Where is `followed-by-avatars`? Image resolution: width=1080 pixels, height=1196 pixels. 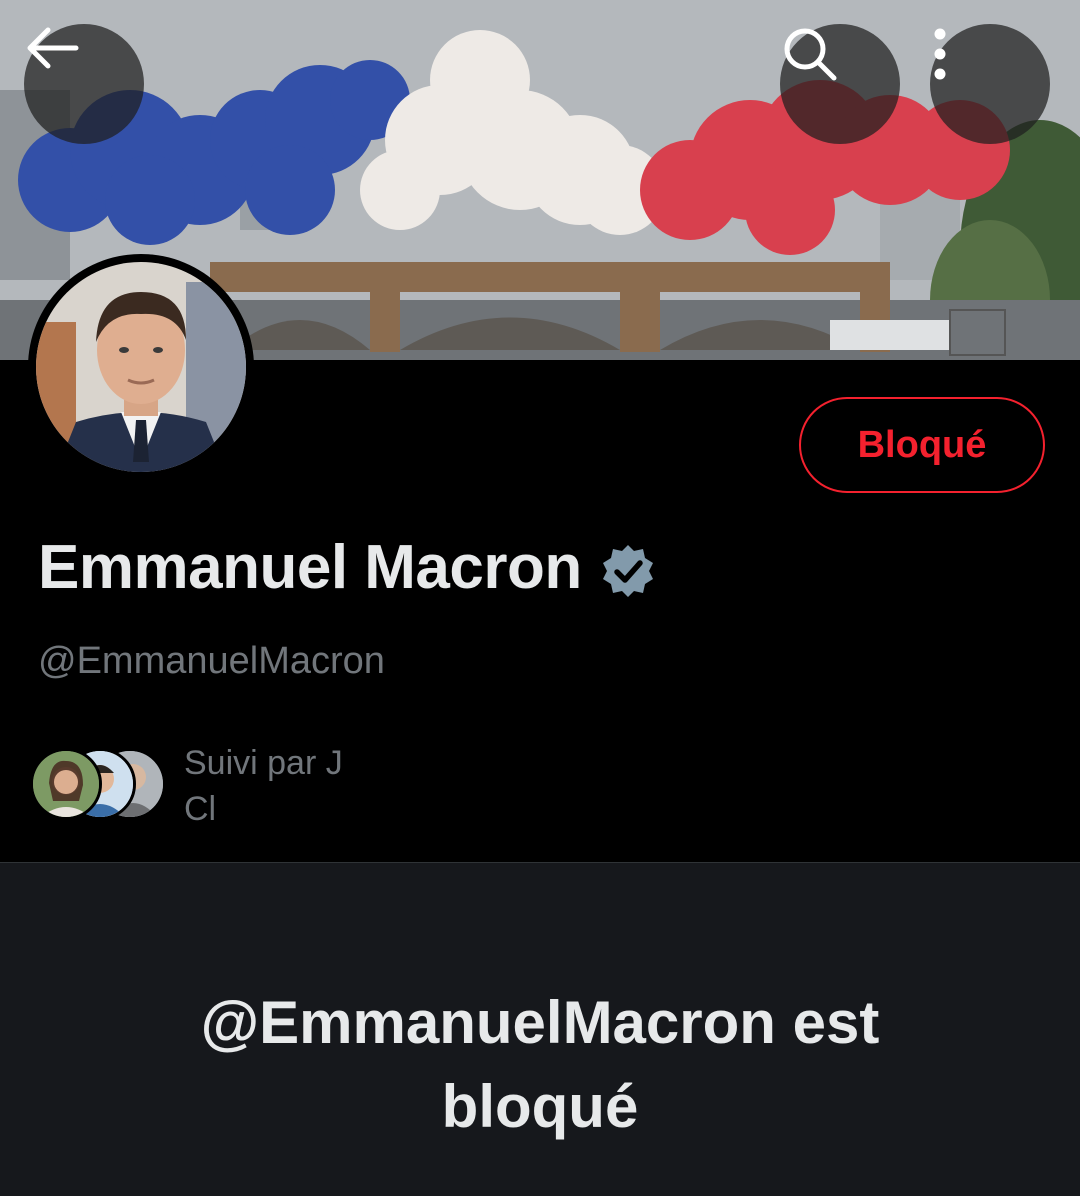
followed-by-avatars is located at coordinates (100, 785).